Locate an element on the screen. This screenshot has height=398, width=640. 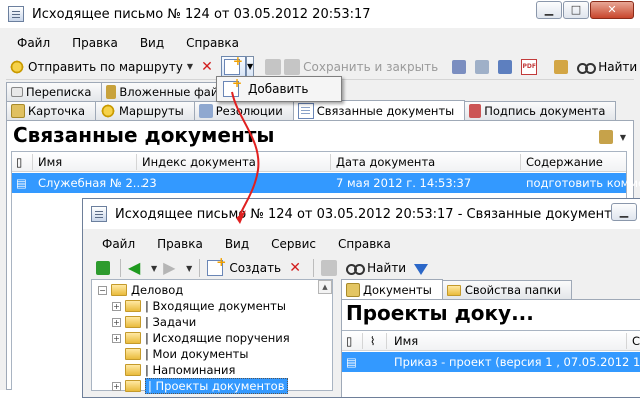
back-button: ◀ ▼ is located at coordinates (142, 268).